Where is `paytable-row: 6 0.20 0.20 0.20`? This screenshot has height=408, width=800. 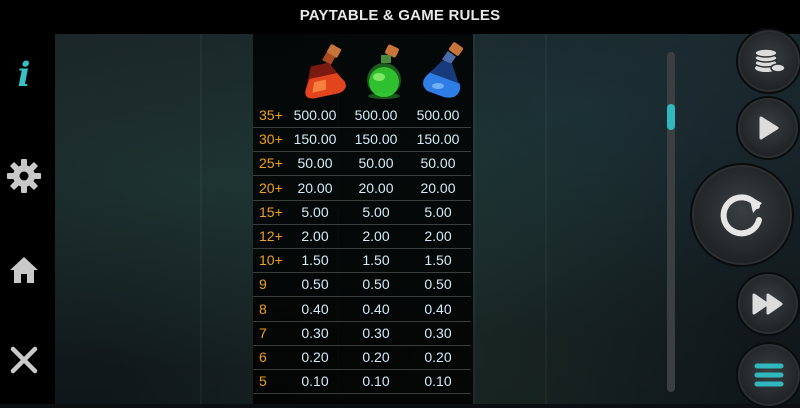 paytable-row: 6 0.20 0.20 0.20 is located at coordinates (362, 358).